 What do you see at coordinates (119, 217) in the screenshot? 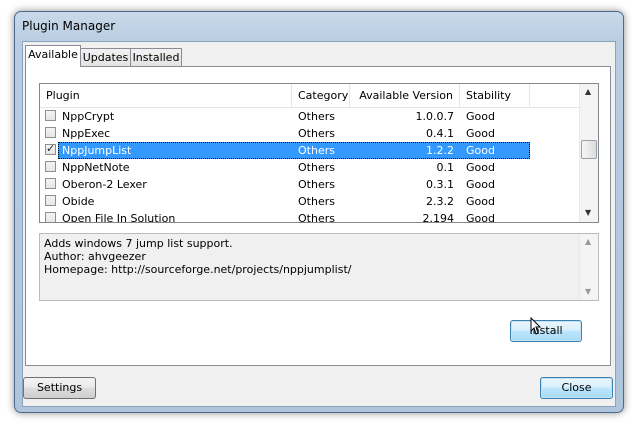
I see `plugin-name: Open File In Solution` at bounding box center [119, 217].